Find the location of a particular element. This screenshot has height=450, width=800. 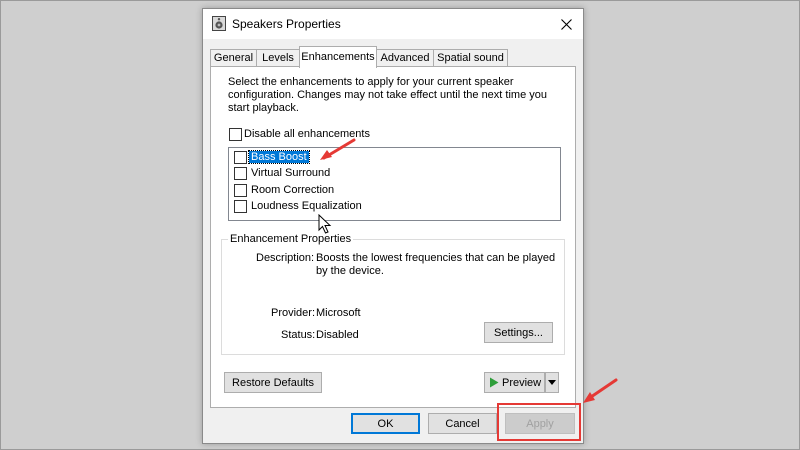

preview-button: Preview is located at coordinates (514, 382).